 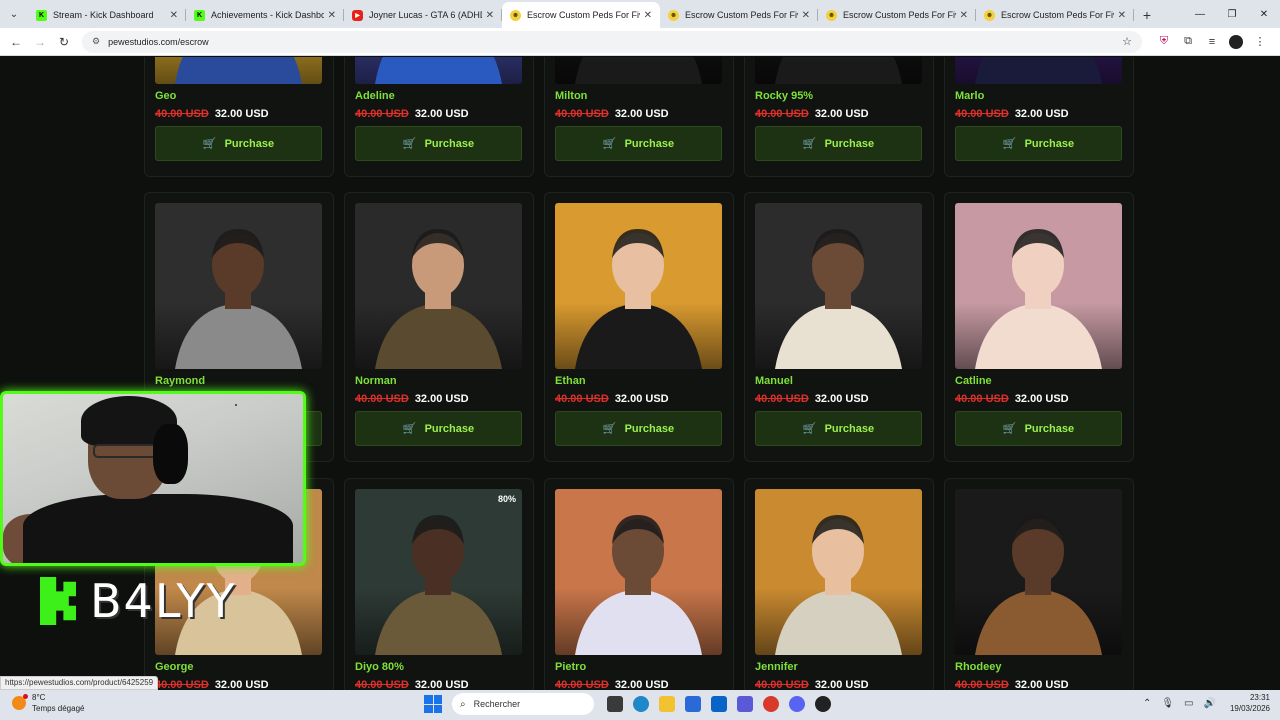 What do you see at coordinates (107, 15) in the screenshot?
I see `browser-tab: K Stream - Kick Dashboard ✕` at bounding box center [107, 15].